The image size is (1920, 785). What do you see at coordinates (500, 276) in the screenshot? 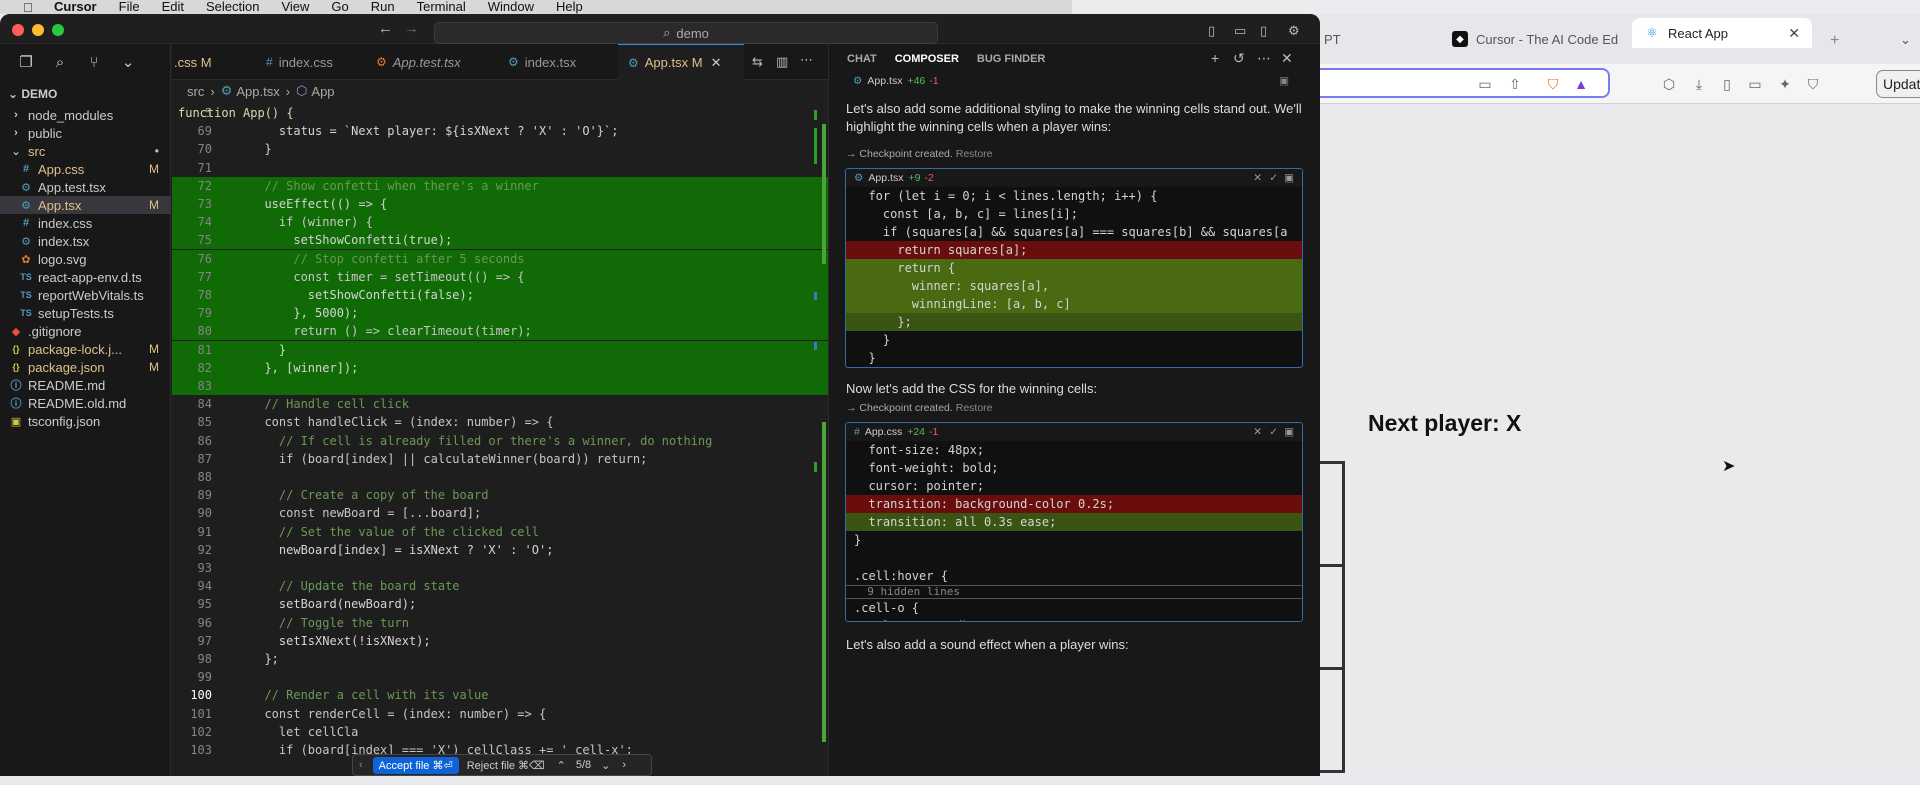
I see `code-line: 77 const timer = setTimeout(() => {` at bounding box center [500, 276].